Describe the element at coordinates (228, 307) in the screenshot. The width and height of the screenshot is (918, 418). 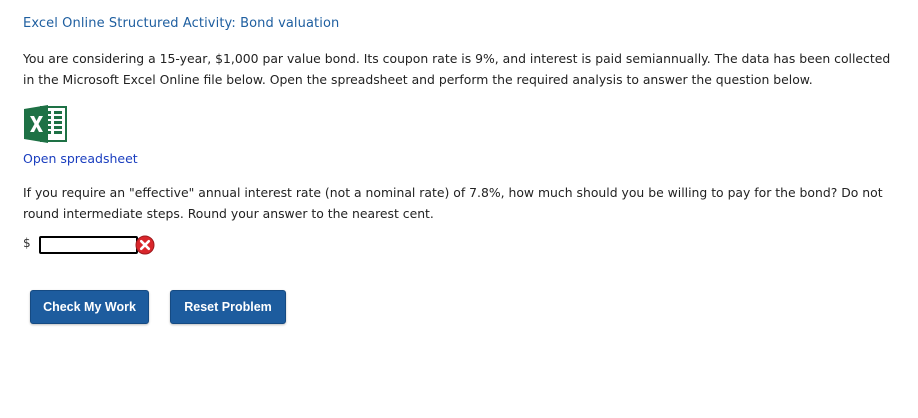
I see `reset-problem-button: Reset Problem` at that location.